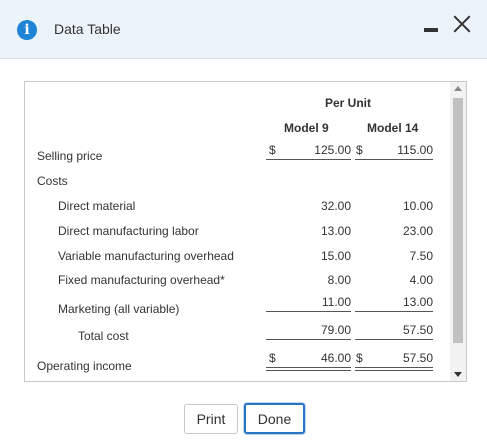 Image resolution: width=487 pixels, height=448 pixels. I want to click on value-cell: 4.00, so click(421, 280).